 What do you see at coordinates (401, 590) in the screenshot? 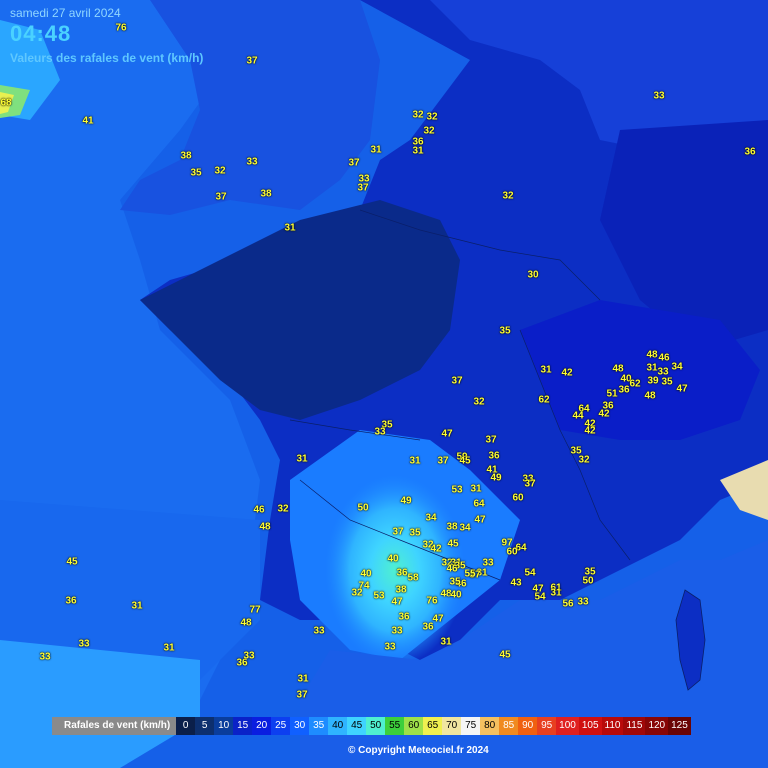
I see `station-value: 38` at bounding box center [401, 590].